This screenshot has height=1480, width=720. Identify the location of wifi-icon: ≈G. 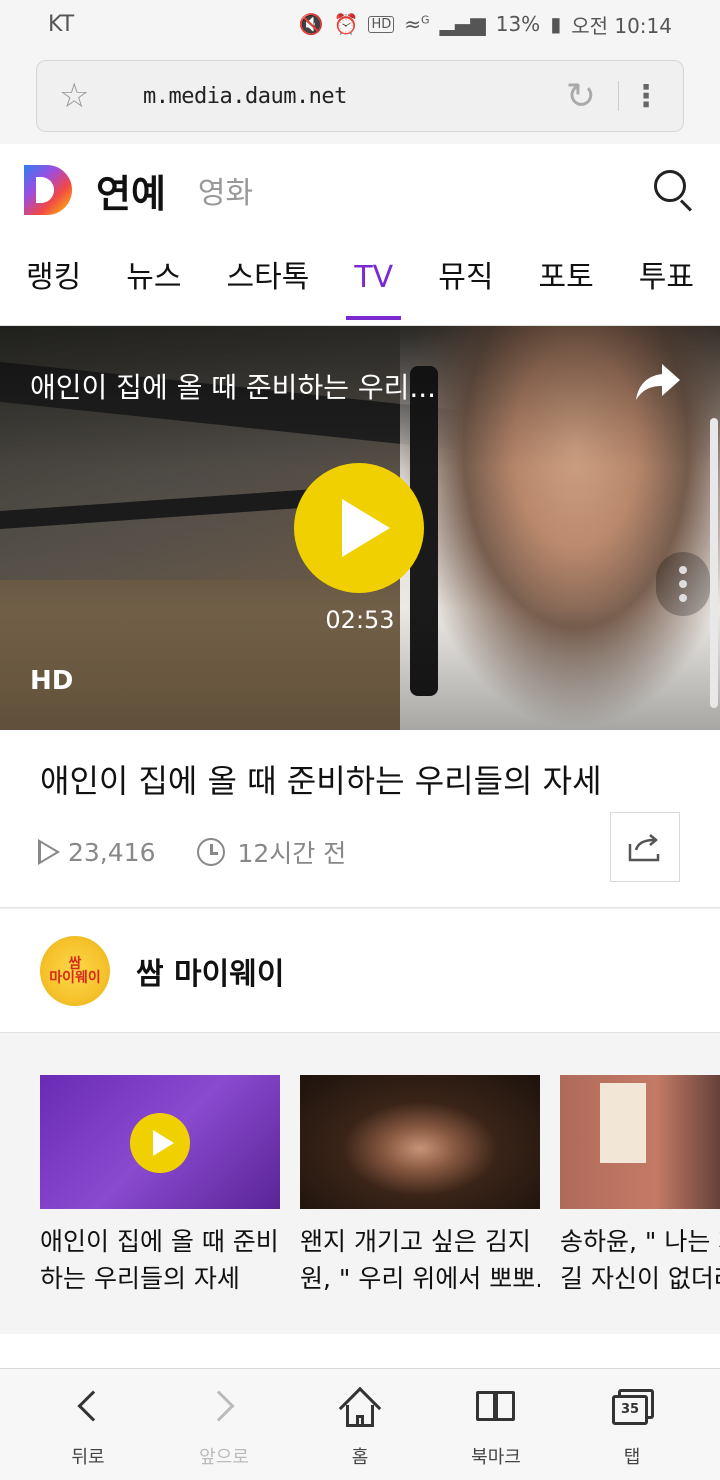
(417, 24).